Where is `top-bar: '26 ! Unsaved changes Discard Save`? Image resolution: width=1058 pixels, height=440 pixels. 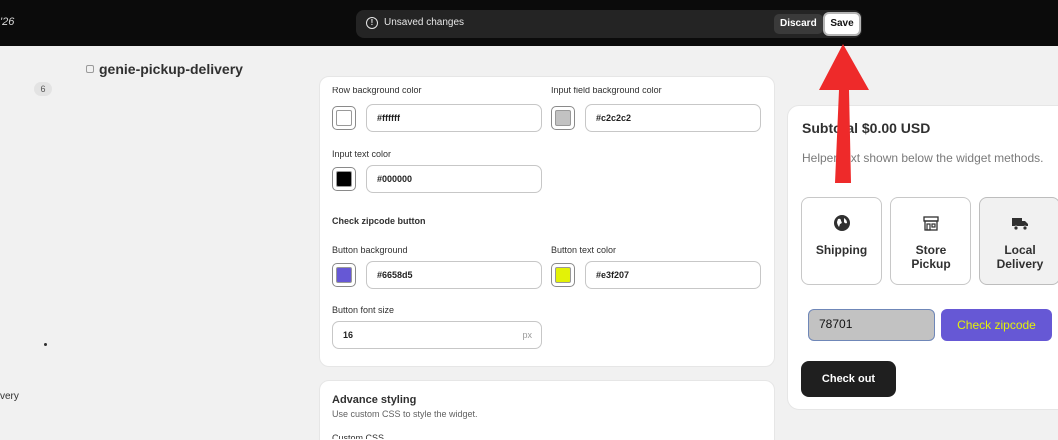 top-bar: '26 ! Unsaved changes Discard Save is located at coordinates (529, 23).